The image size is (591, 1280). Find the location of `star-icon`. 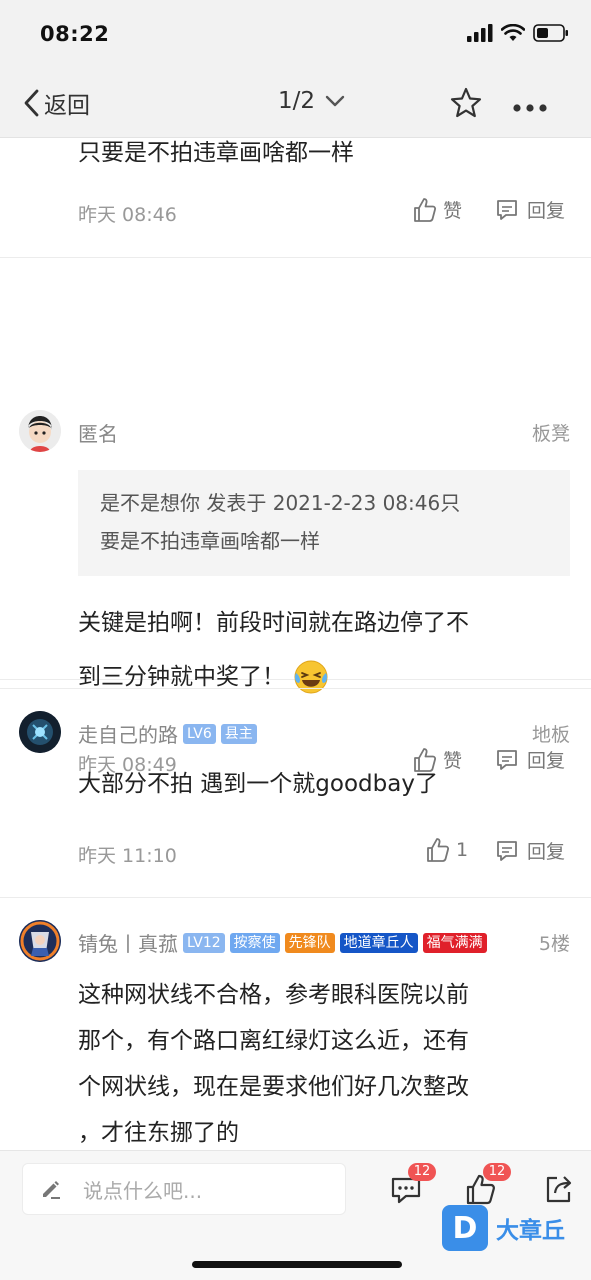

star-icon is located at coordinates (466, 102).